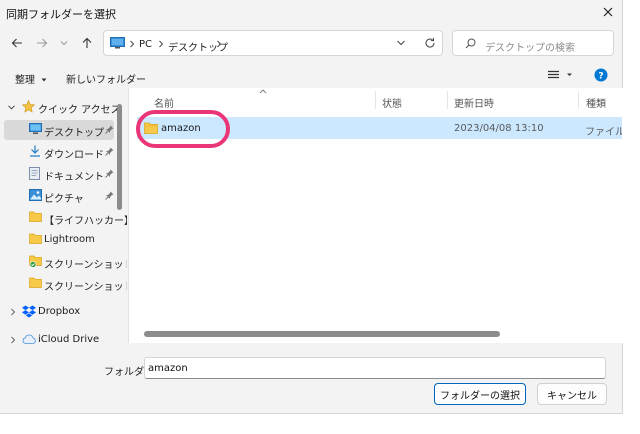 The height and width of the screenshot is (434, 640). Describe the element at coordinates (392, 102) in the screenshot. I see `column-header-status: 状態` at that location.